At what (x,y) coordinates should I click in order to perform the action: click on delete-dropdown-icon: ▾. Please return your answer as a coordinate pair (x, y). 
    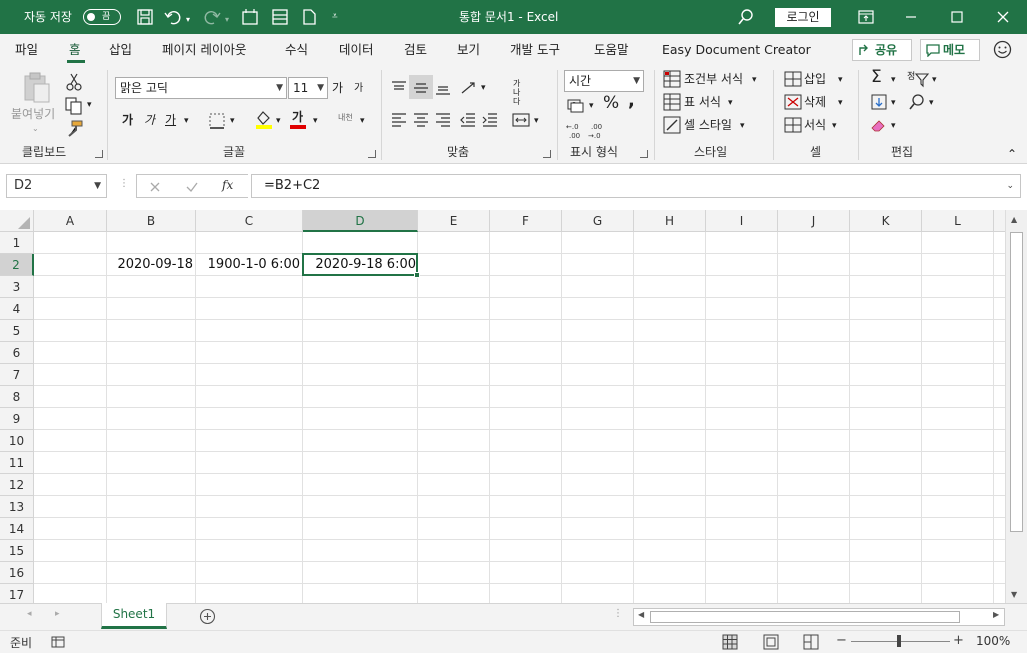
    Looking at the image, I should click on (840, 103).